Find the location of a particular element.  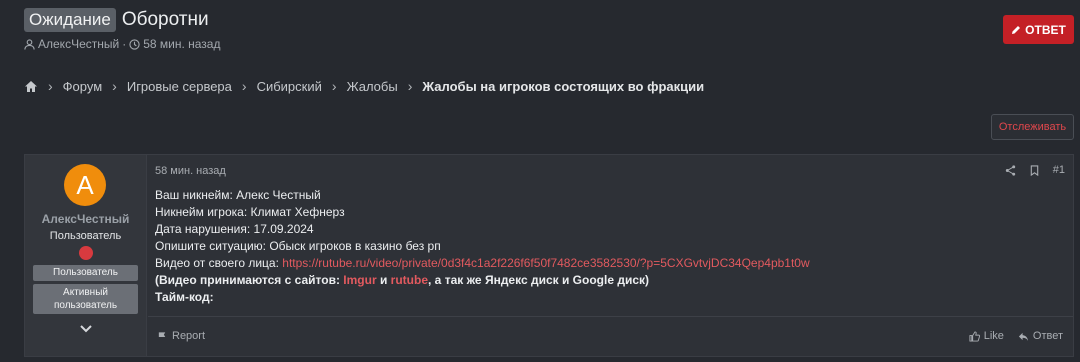

post-tools: #1 is located at coordinates (1035, 170).